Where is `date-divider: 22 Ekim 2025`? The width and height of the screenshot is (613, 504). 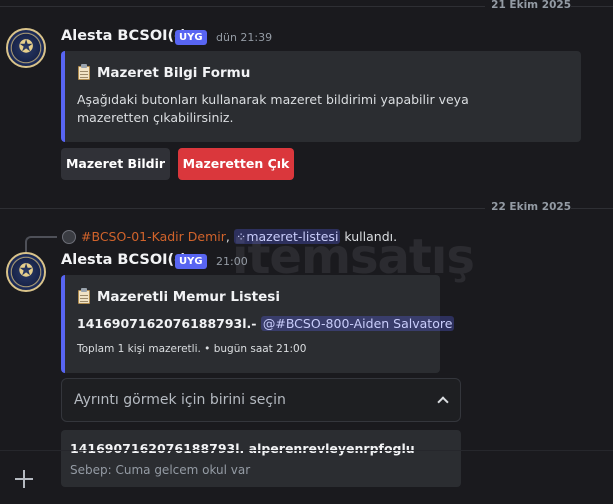
date-divider: 22 Ekim 2025 is located at coordinates (306, 208).